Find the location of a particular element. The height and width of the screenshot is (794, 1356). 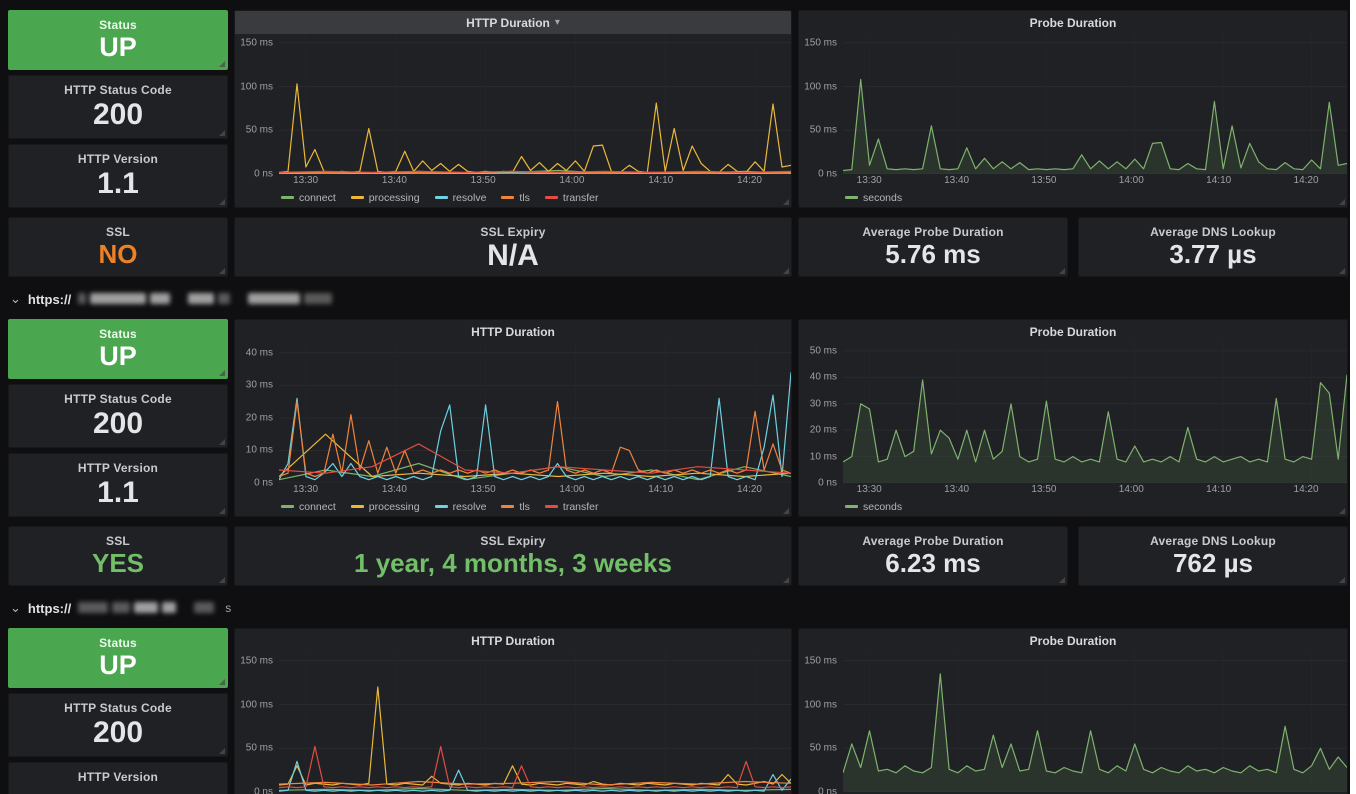

ssl-value: NO is located at coordinates (118, 254).